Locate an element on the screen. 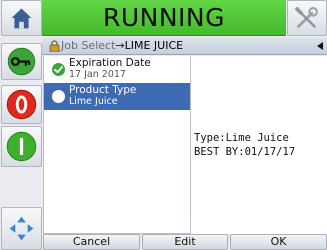  preview-line-type: Type:Lime Juice is located at coordinates (241, 138).